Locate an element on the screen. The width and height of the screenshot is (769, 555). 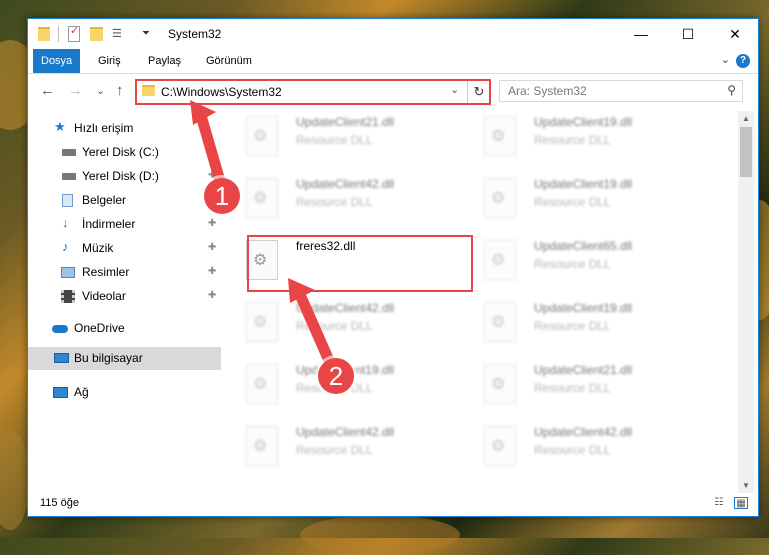
search-placeholder: Ara: System32 is located at coordinates (547, 91).